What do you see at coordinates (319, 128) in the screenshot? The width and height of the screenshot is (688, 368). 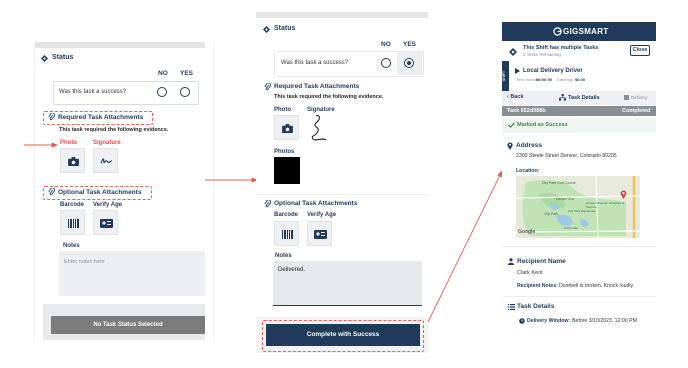 I see `captured-signature-image` at bounding box center [319, 128].